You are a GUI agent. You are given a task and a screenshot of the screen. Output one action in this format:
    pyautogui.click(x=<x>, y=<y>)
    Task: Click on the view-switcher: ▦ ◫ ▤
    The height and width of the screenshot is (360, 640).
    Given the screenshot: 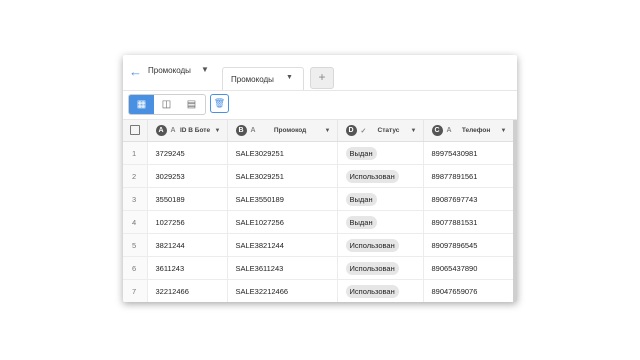 What is the action you would take?
    pyautogui.click(x=167, y=104)
    